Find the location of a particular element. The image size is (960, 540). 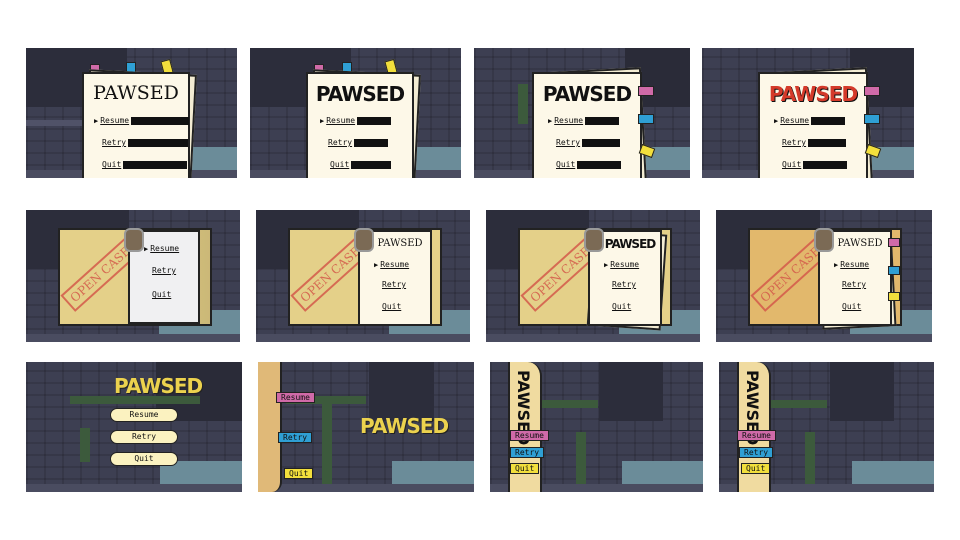

frame-3-2: Resume Retry Quit PAWSED is located at coordinates (366, 427).